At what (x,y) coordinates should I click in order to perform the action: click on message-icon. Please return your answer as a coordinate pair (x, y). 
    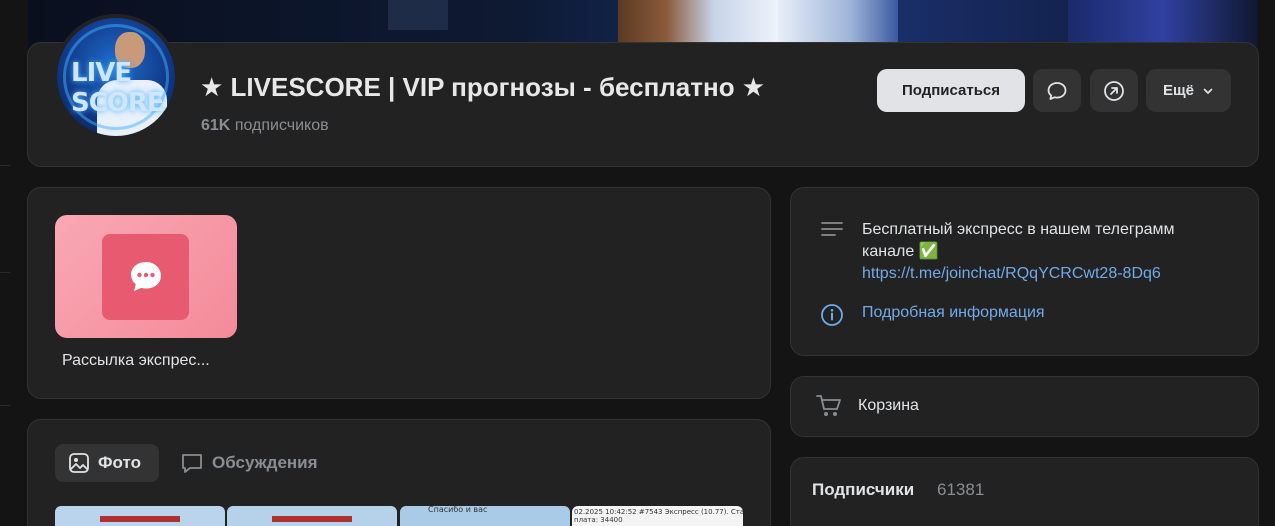
    Looking at the image, I should click on (1057, 90).